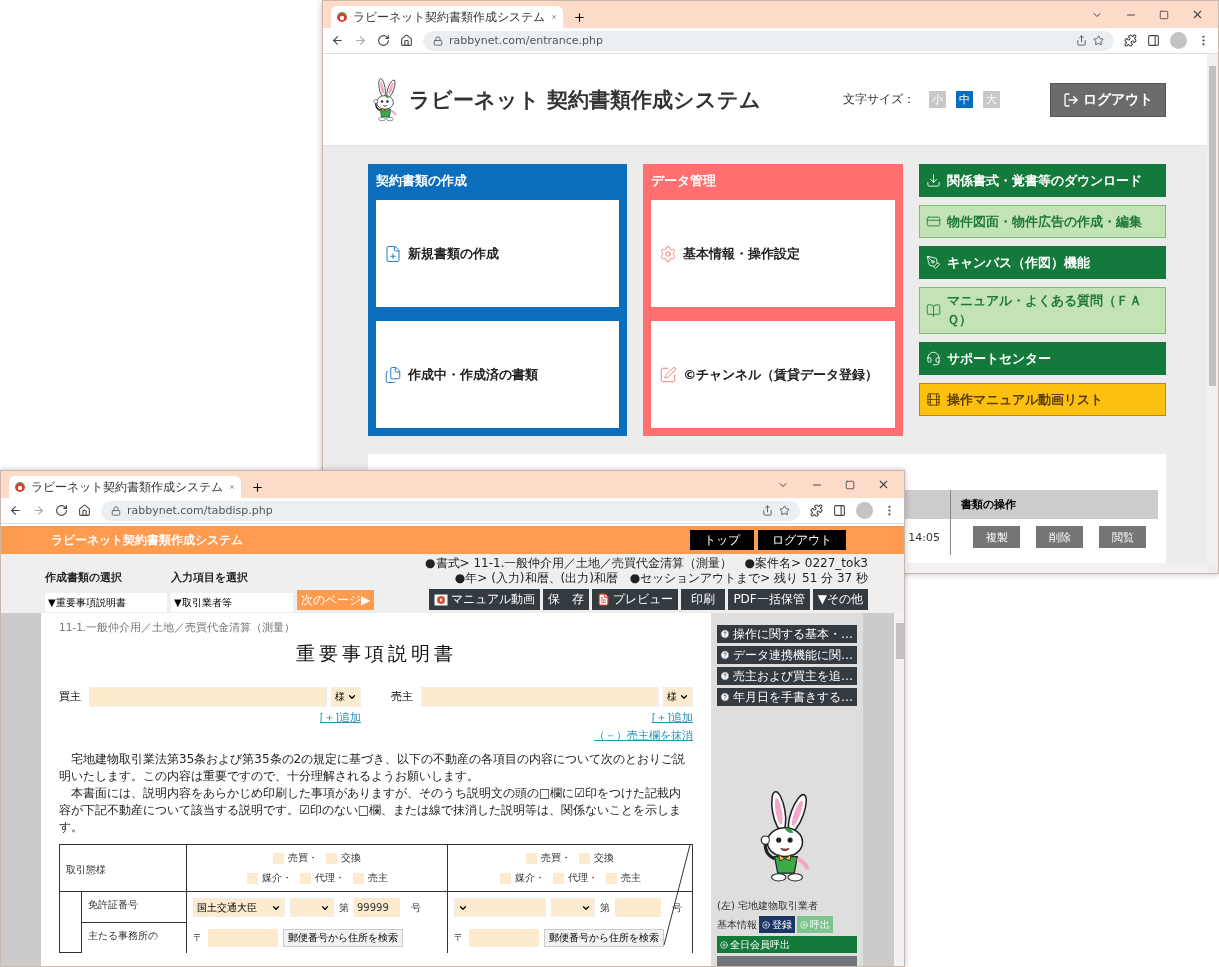 The image size is (1219, 967). I want to click on info-text: ●年> (入力)和暦、(出力)和暦 ●セッションアウトまで> 残り 51 分 37 秒, so click(661, 578).